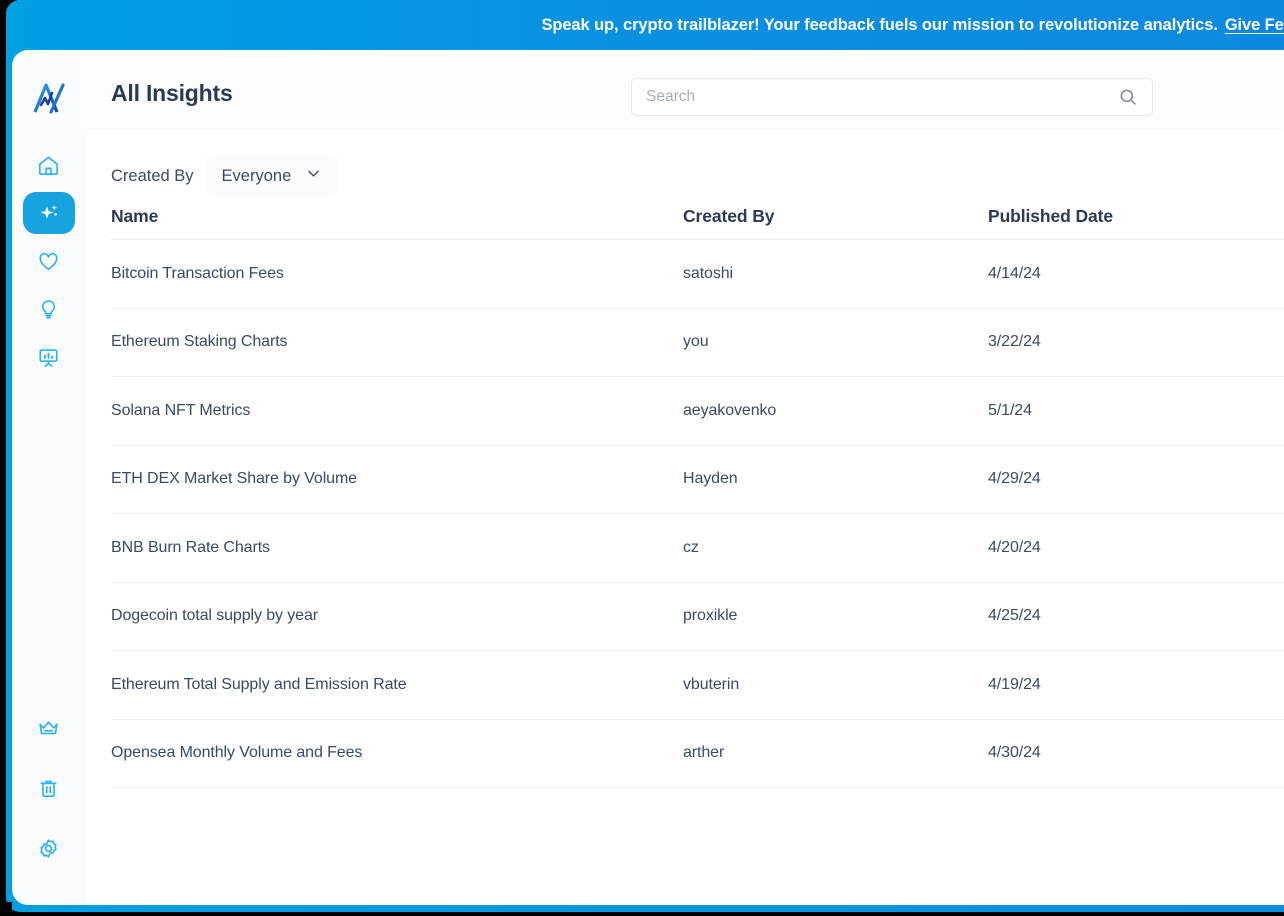 The image size is (1284, 916). I want to click on cell-created-by: vbuterin, so click(711, 684).